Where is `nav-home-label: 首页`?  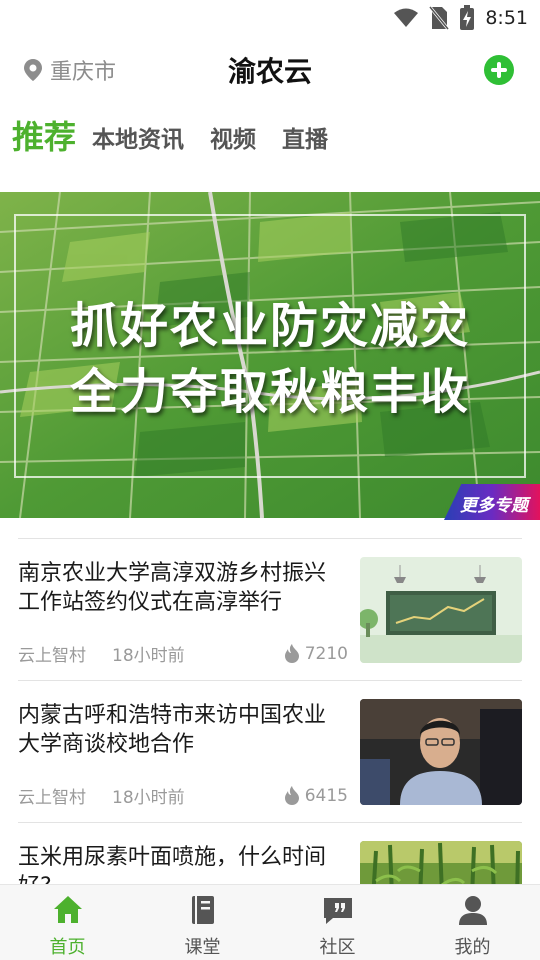
nav-home-label: 首页 is located at coordinates (67, 947).